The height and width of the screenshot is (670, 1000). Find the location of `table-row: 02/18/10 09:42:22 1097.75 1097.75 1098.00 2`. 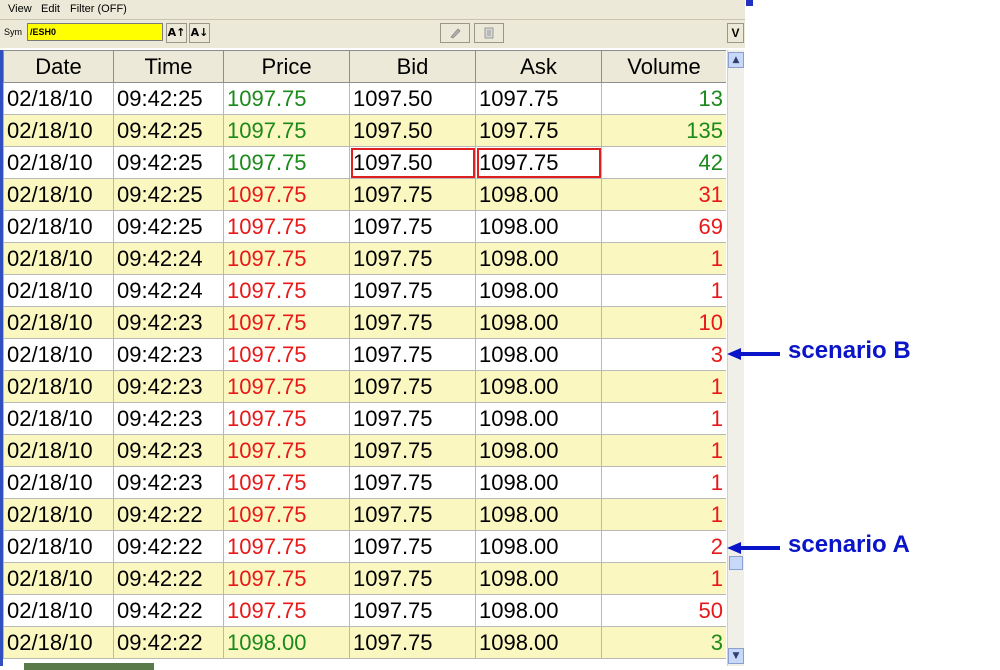

table-row: 02/18/10 09:42:22 1097.75 1097.75 1098.00 2 is located at coordinates (364, 546).